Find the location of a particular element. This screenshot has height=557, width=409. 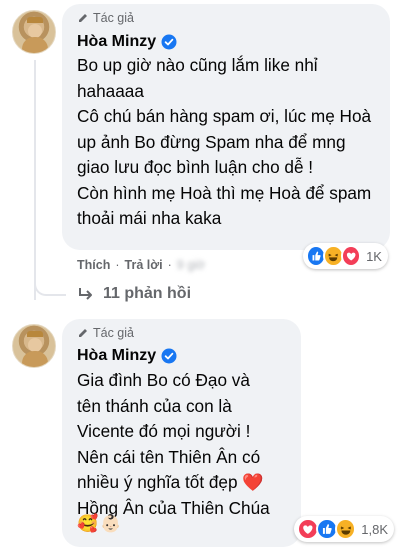

like-action: Thích is located at coordinates (93, 265).